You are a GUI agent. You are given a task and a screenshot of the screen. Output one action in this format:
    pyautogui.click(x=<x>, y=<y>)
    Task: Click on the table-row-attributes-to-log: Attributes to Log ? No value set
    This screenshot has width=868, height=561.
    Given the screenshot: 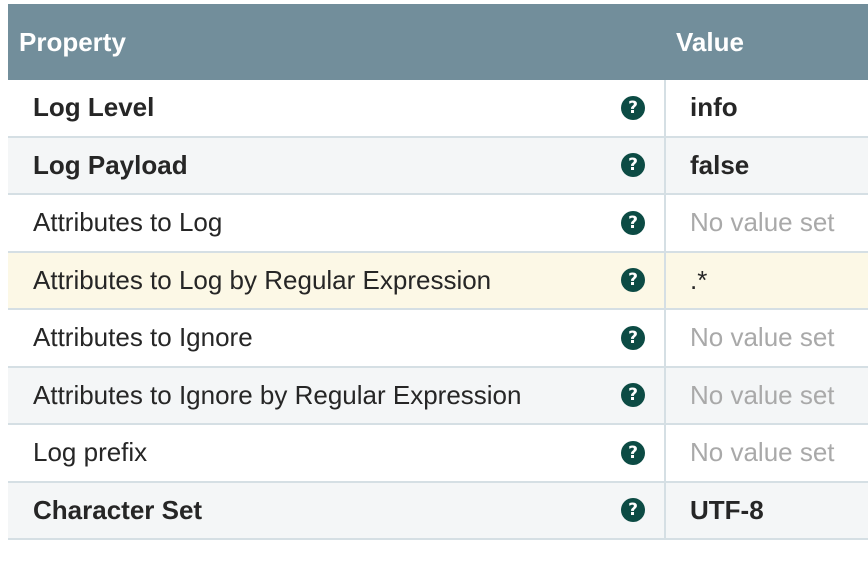 What is the action you would take?
    pyautogui.click(x=438, y=224)
    